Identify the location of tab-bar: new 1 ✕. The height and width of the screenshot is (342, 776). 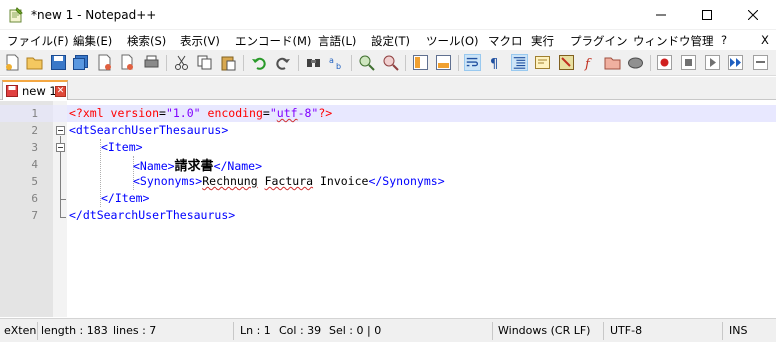
(388, 88).